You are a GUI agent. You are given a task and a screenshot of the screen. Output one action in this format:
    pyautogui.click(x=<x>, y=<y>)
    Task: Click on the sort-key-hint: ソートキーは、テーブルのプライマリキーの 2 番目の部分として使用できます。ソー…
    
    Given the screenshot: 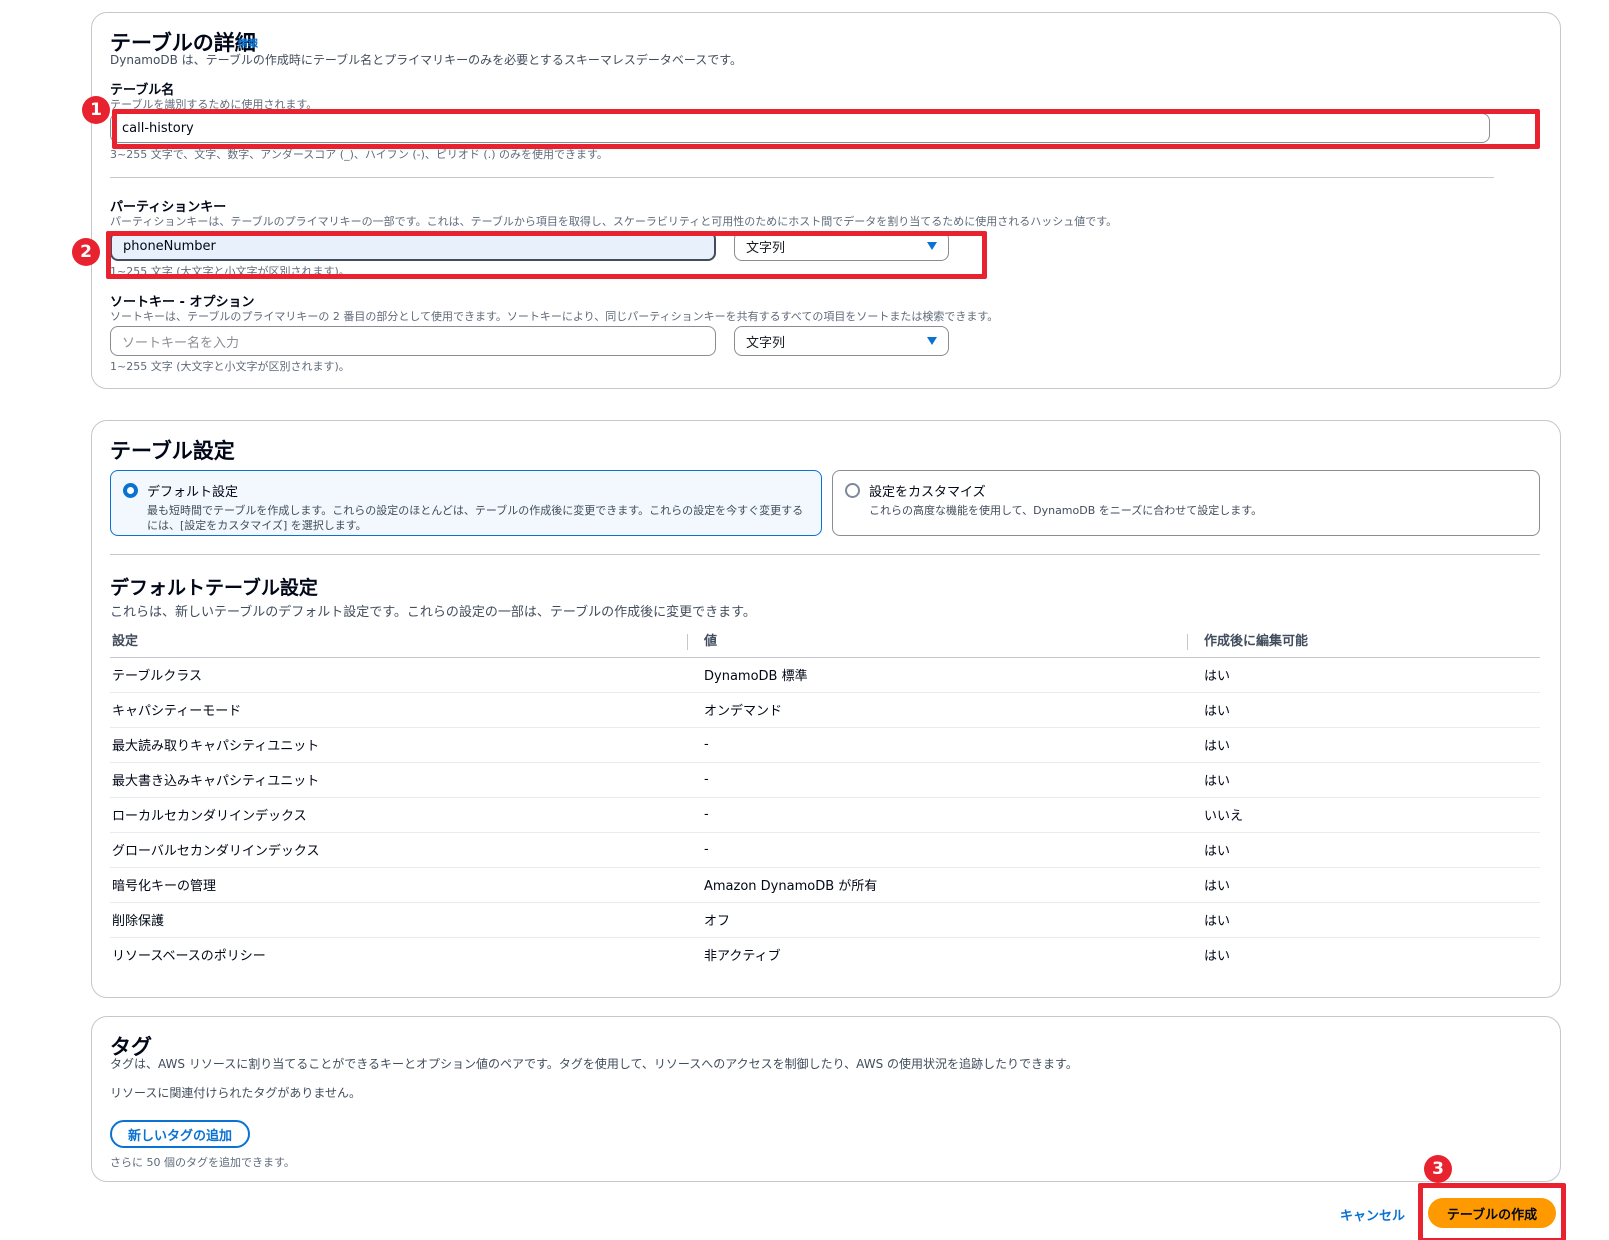 What is the action you would take?
    pyautogui.click(x=554, y=316)
    